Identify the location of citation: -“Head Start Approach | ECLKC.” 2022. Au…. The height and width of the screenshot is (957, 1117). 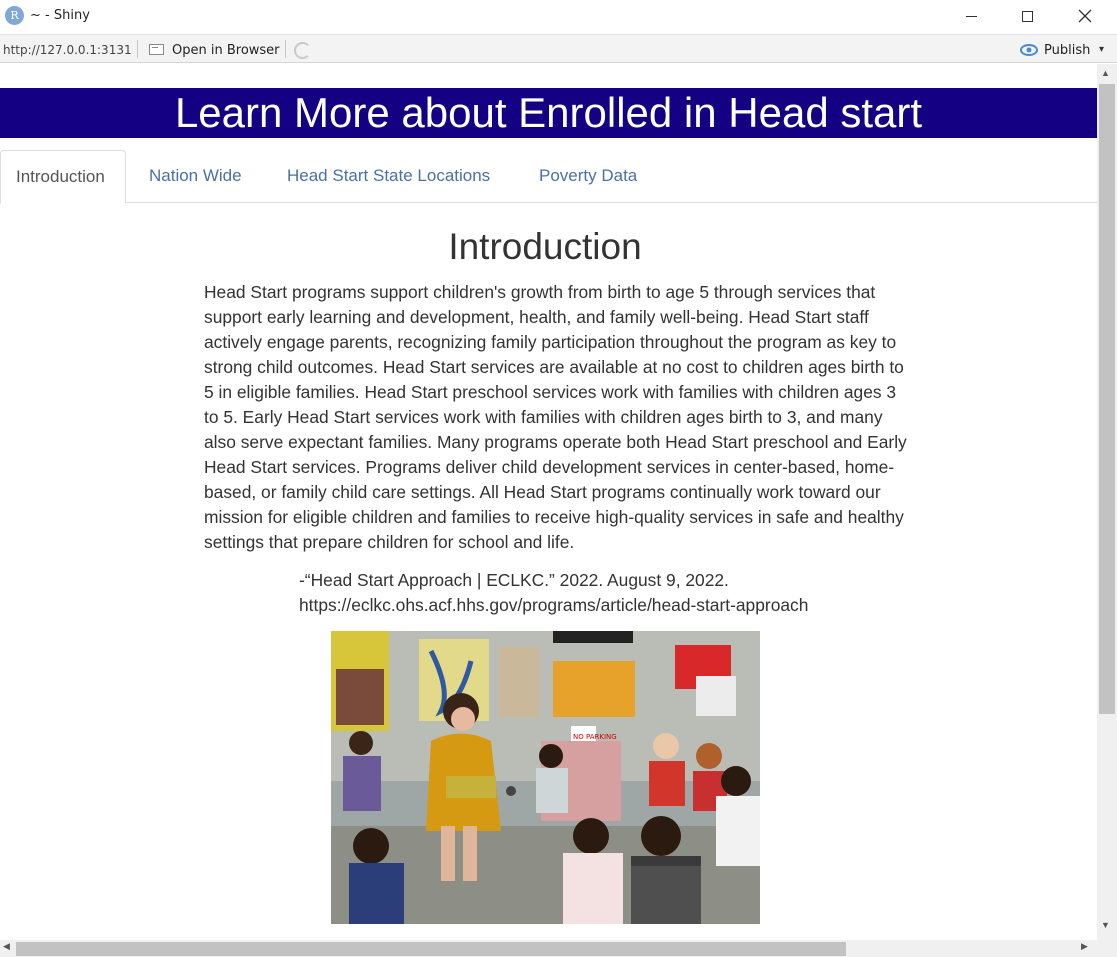
(579, 593).